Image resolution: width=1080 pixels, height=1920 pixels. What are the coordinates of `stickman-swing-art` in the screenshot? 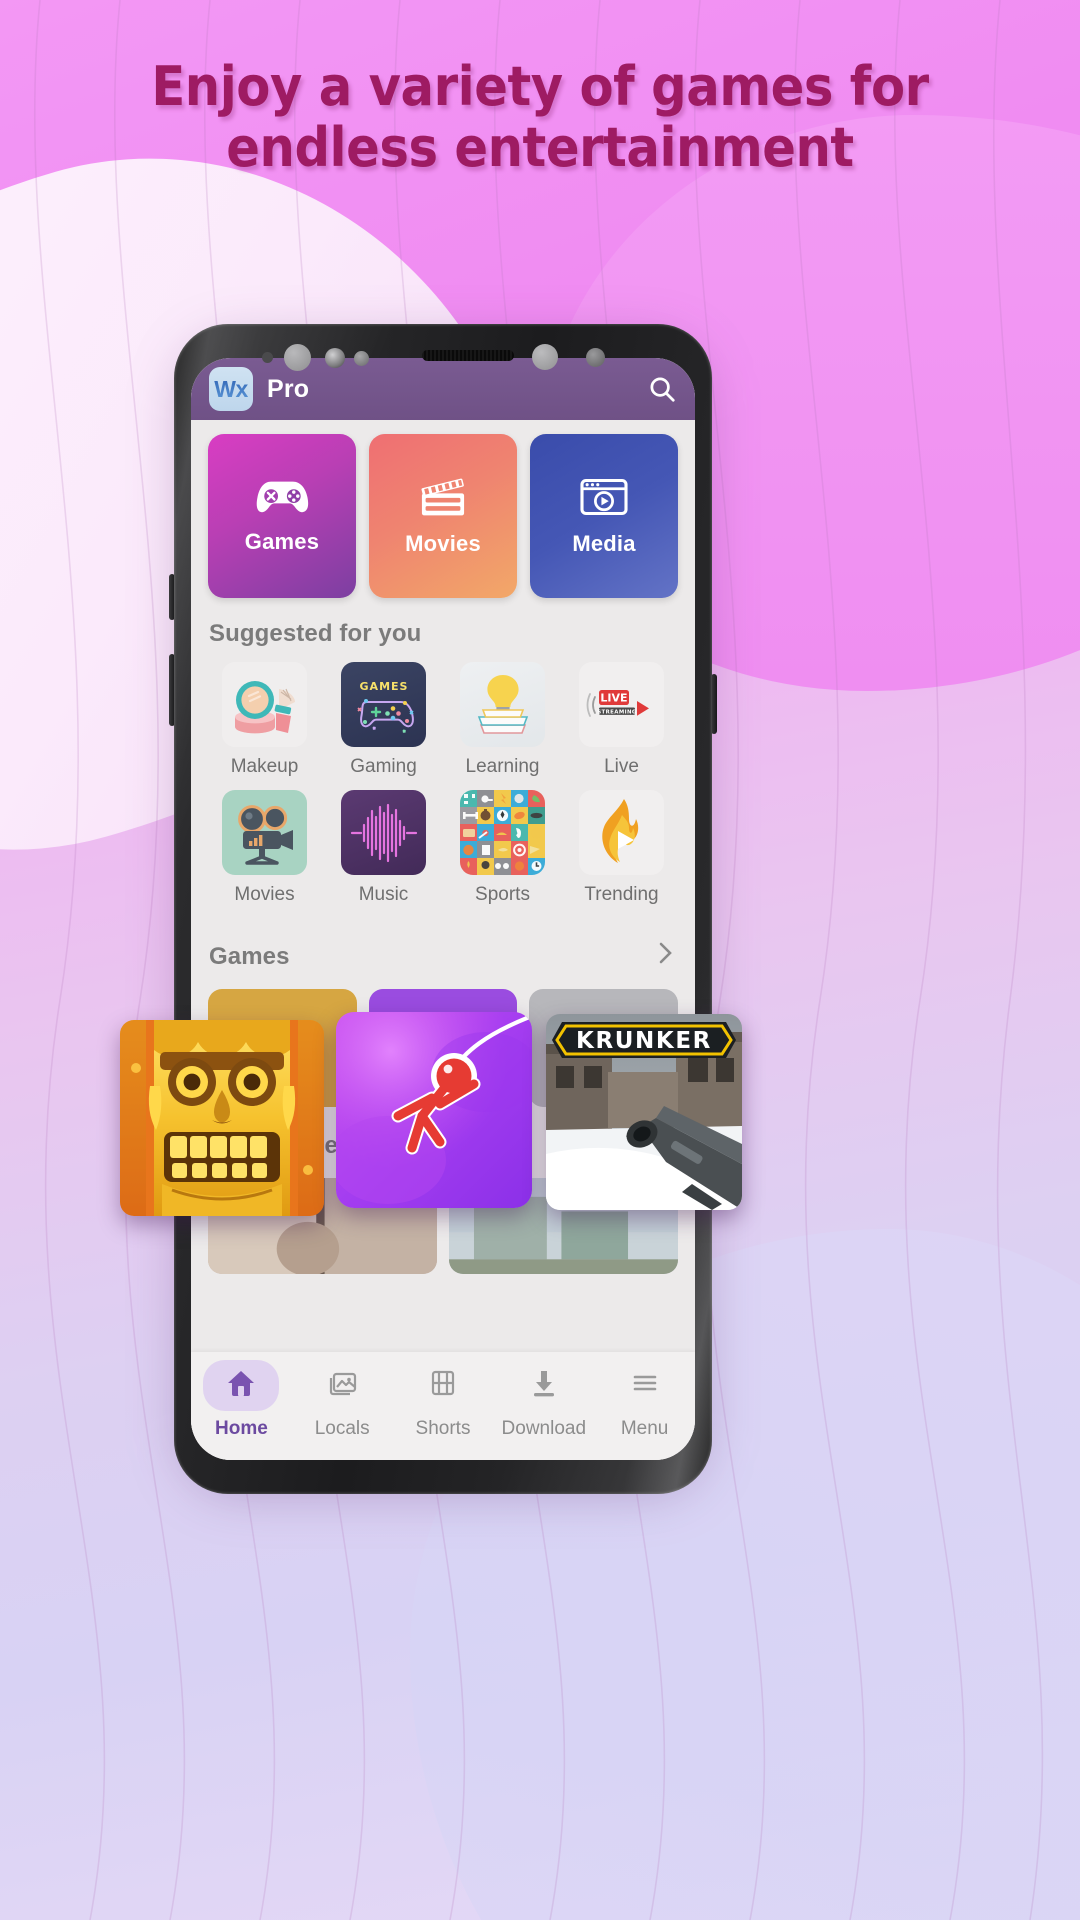 It's located at (434, 1110).